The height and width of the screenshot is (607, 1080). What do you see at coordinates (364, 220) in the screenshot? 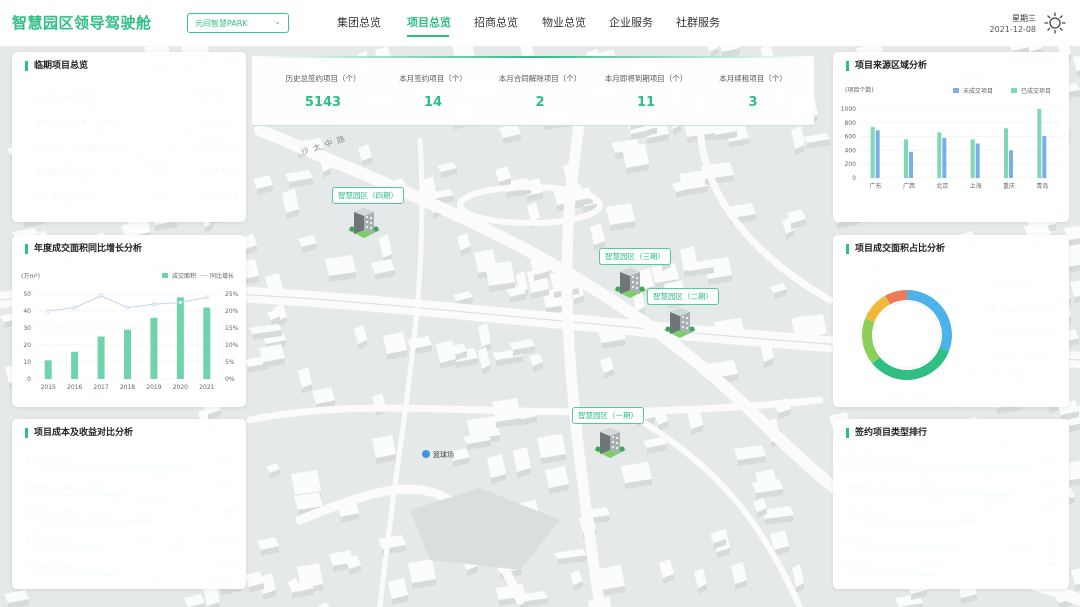
I see `building-phase-4-icon` at bounding box center [364, 220].